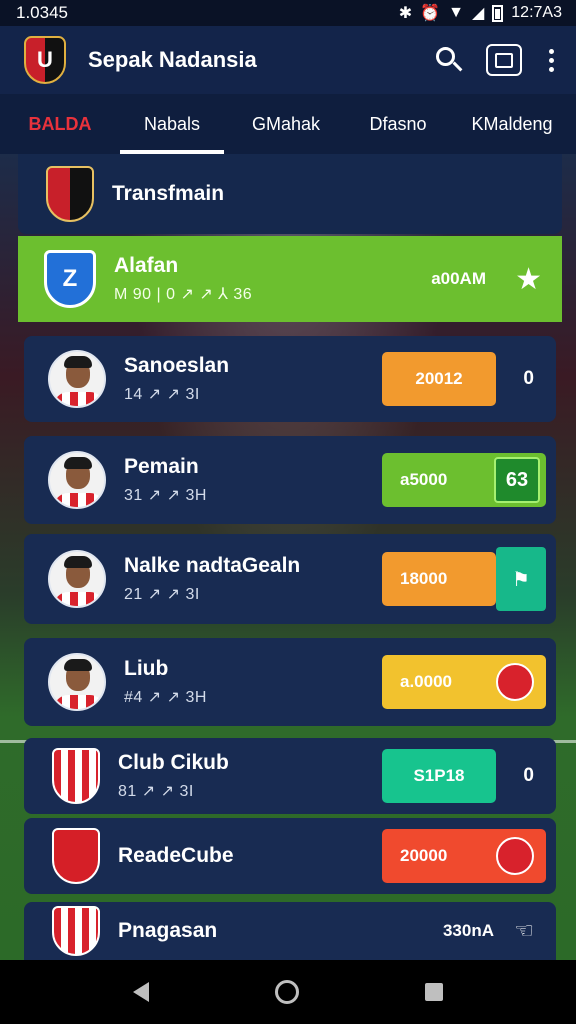 The height and width of the screenshot is (1024, 576). Describe the element at coordinates (521, 579) in the screenshot. I see `referee-icon: ⚑` at that location.